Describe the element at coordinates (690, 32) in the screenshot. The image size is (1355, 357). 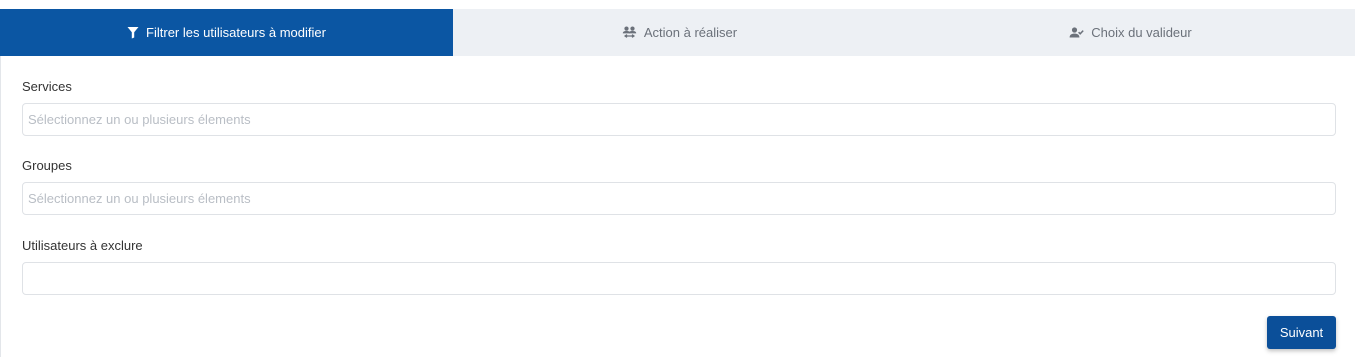
I see `tab-label: Action à réaliser` at that location.